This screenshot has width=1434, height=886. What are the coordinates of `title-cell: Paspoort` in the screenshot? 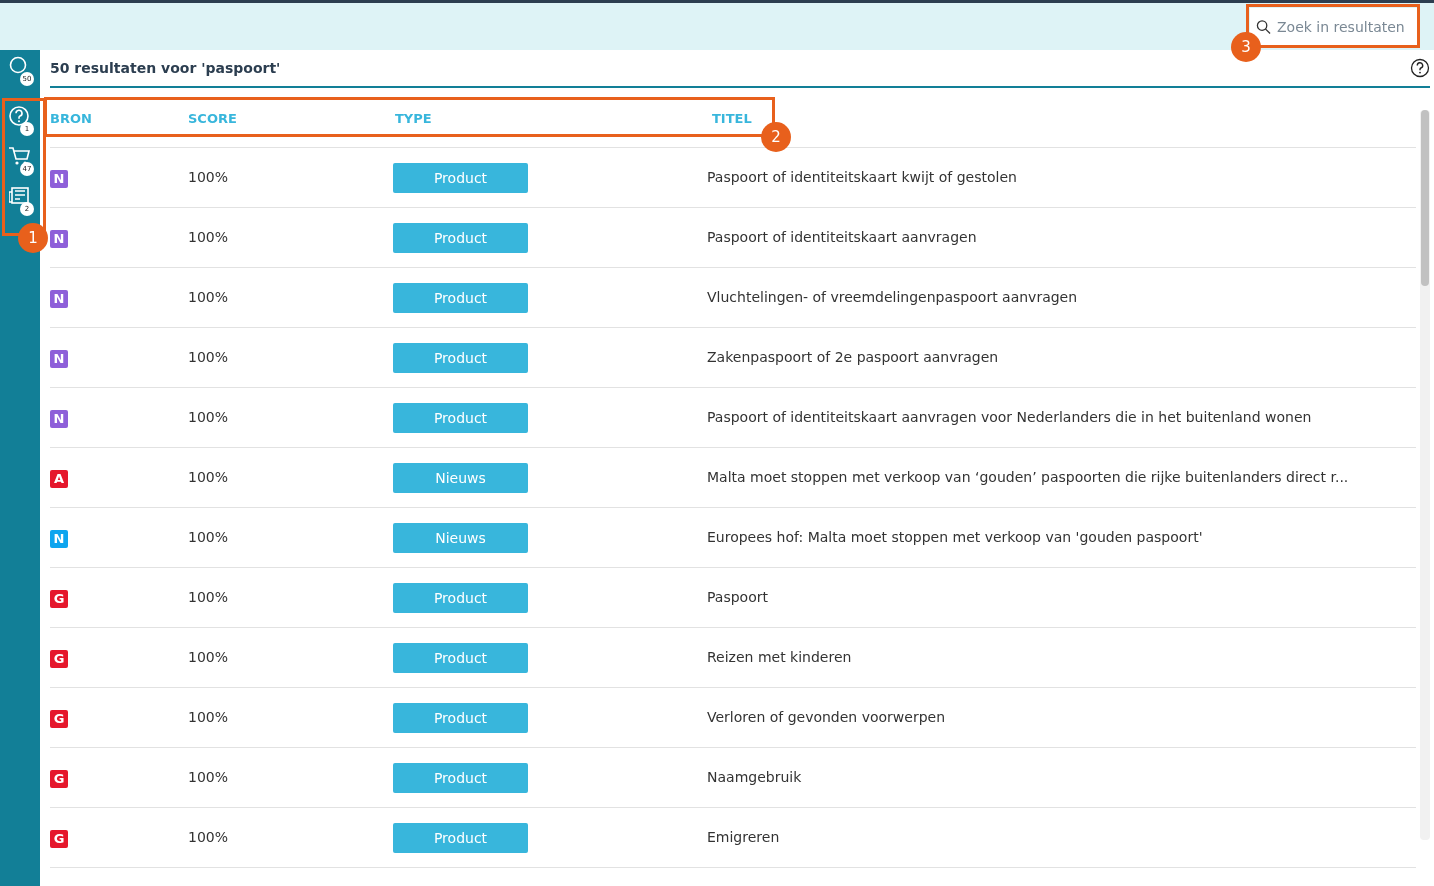 It's located at (737, 597).